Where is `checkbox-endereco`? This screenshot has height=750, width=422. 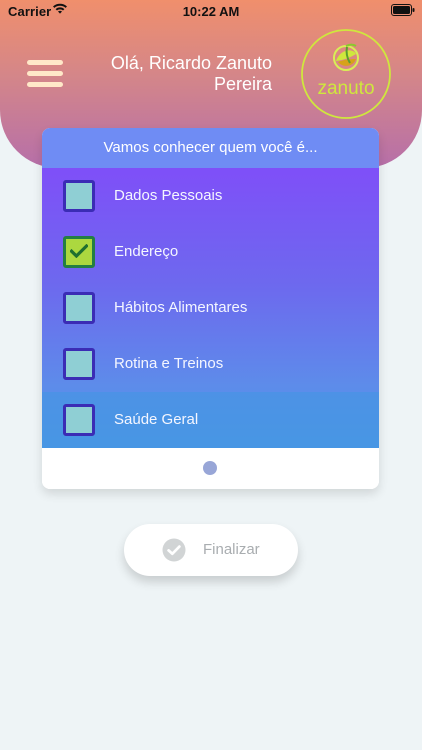 checkbox-endereco is located at coordinates (79, 252).